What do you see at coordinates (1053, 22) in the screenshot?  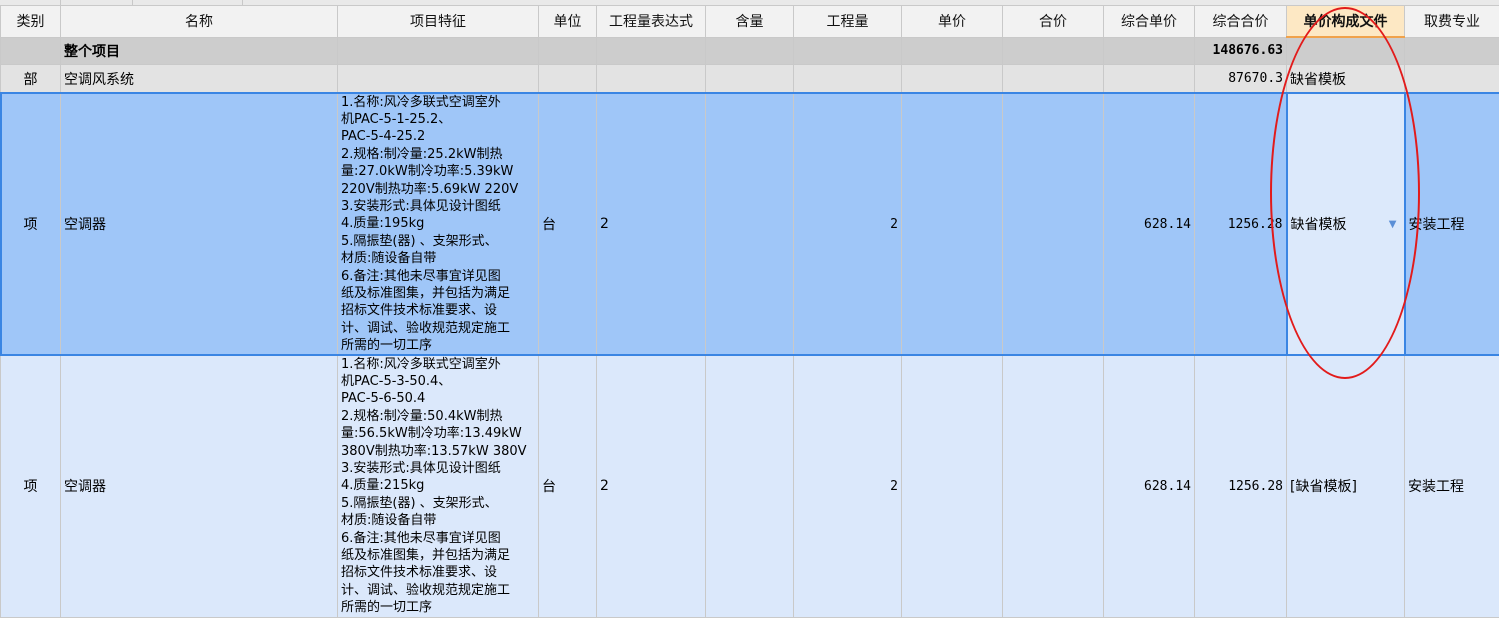 I see `col-header-amount: 合价` at bounding box center [1053, 22].